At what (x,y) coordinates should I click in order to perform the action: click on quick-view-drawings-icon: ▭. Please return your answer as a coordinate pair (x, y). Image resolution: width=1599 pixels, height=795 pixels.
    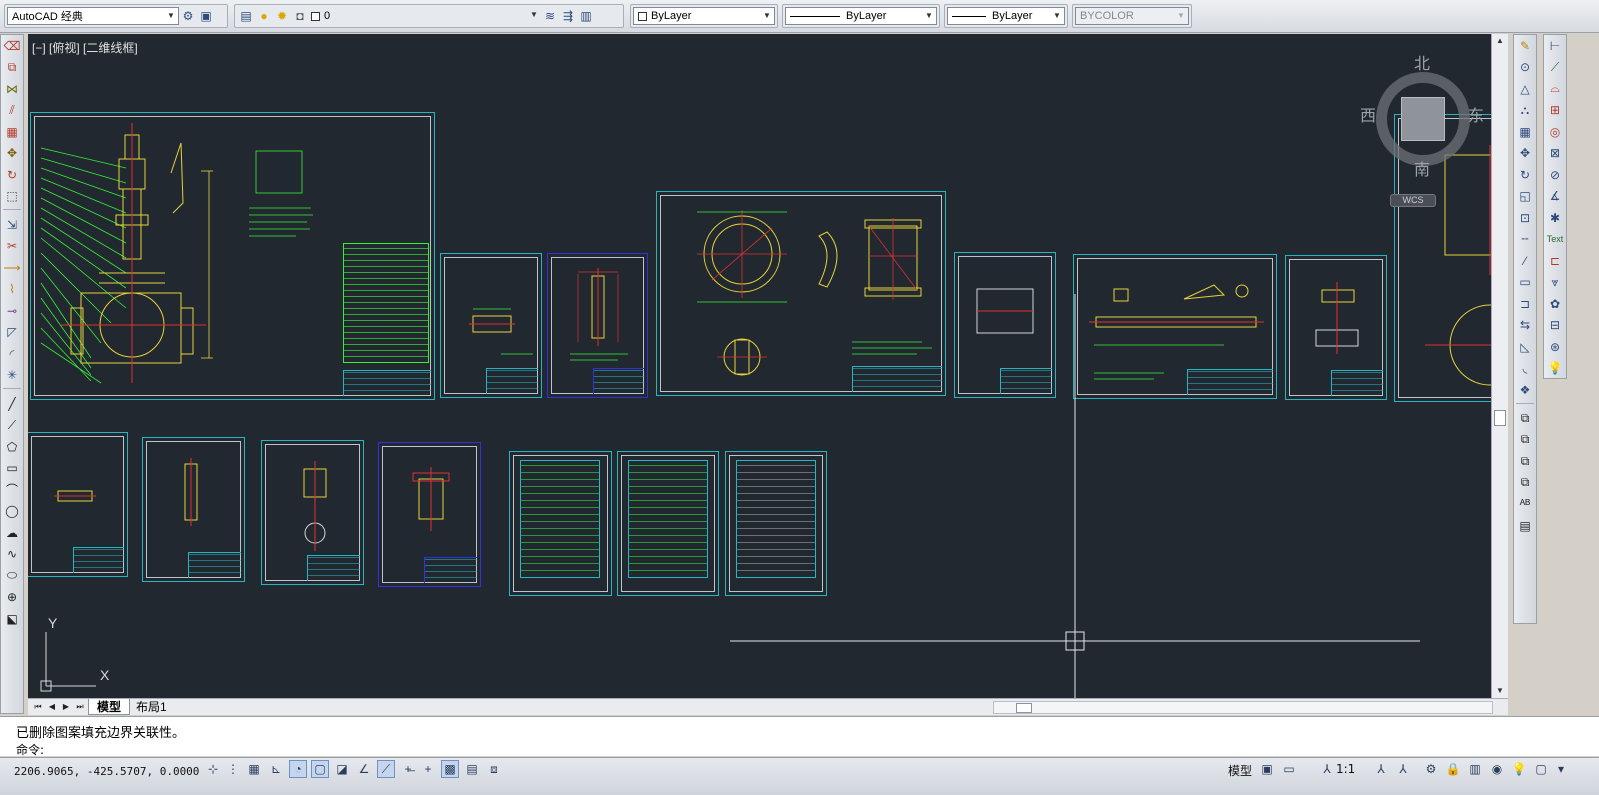
    Looking at the image, I should click on (1289, 769).